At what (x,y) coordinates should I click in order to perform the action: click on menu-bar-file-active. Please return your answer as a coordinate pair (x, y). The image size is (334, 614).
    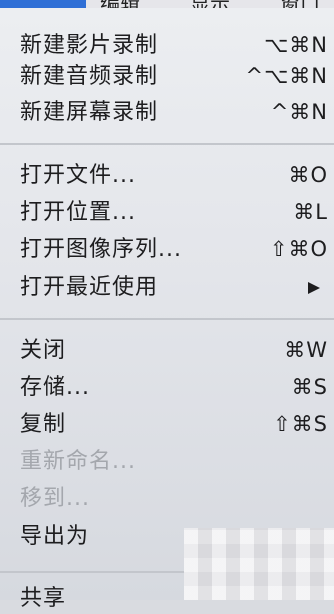
    Looking at the image, I should click on (43, 4).